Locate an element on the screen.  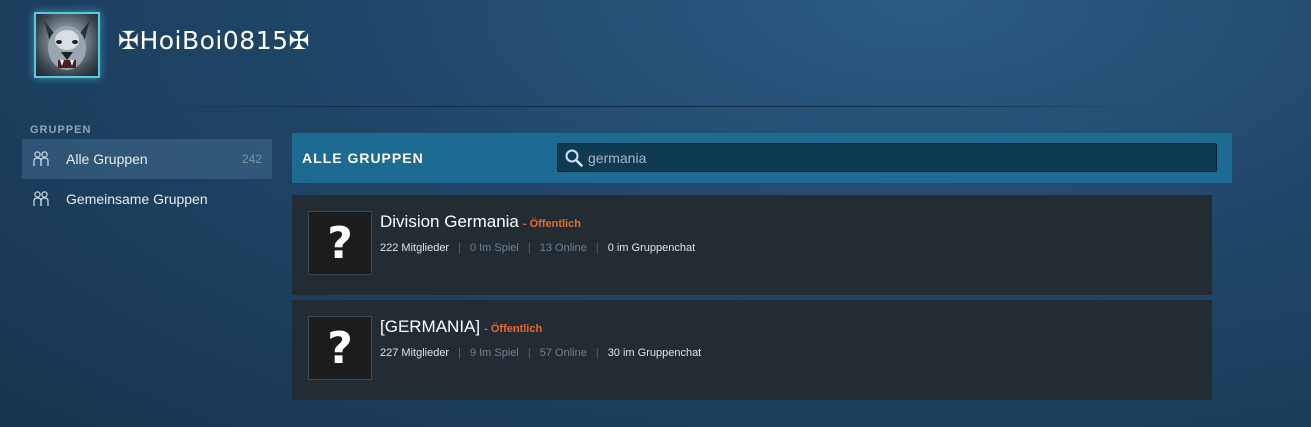
group-count: 242 is located at coordinates (251, 159).